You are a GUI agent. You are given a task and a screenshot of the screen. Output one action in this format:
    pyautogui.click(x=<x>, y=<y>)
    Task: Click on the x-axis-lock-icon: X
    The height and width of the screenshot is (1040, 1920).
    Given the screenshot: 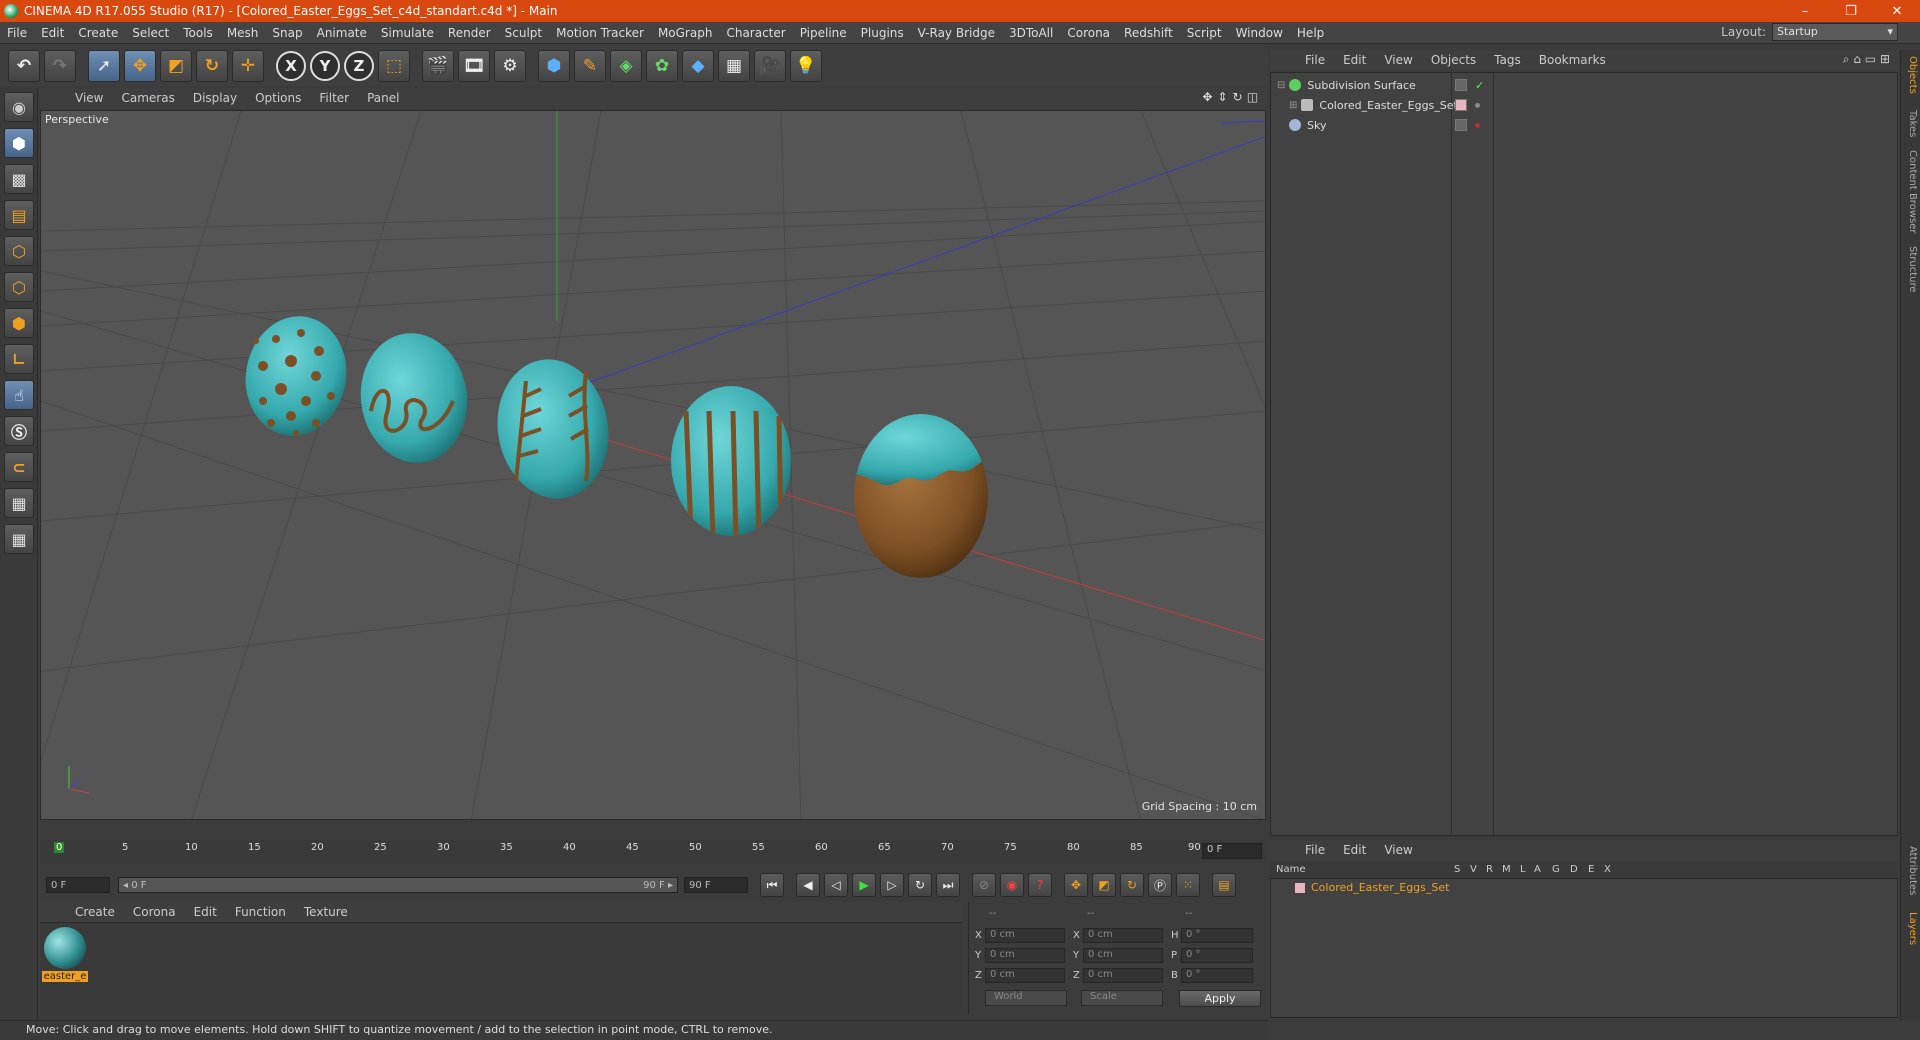 What is the action you would take?
    pyautogui.click(x=291, y=66)
    